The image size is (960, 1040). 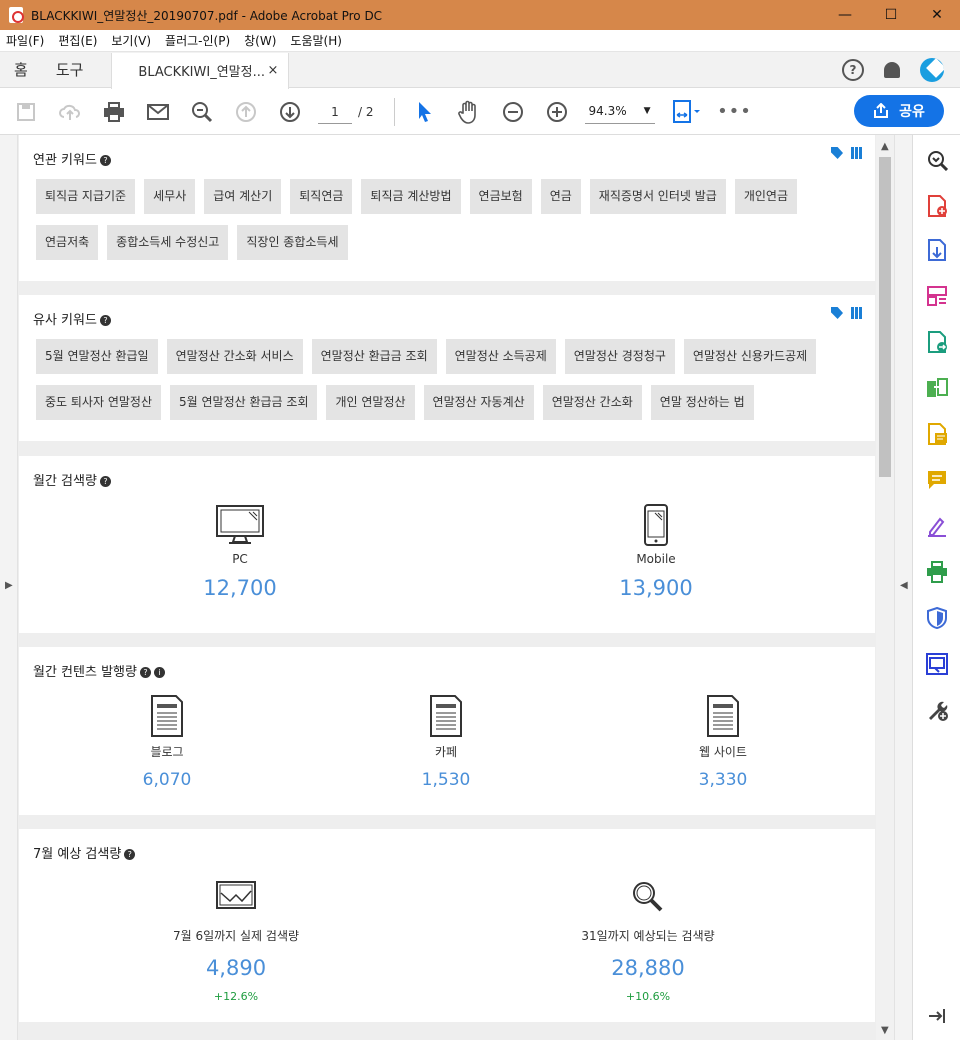 What do you see at coordinates (370, 402) in the screenshot?
I see `keyword-tag: 개인 연말정산` at bounding box center [370, 402].